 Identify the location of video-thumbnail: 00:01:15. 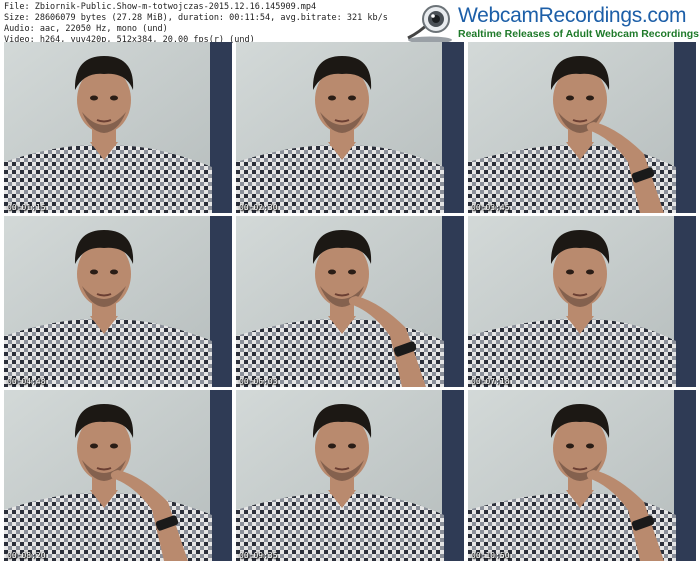
(118, 127).